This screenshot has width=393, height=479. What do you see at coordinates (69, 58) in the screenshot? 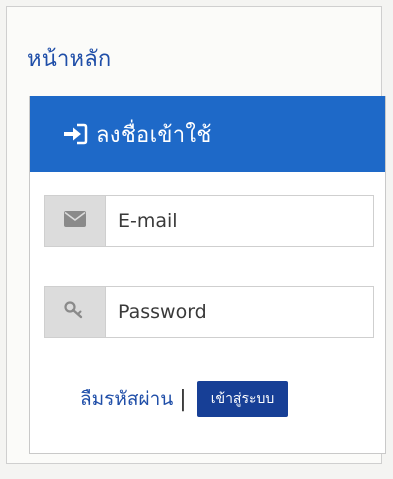
I see `home-title: หน้าหลัก` at bounding box center [69, 58].